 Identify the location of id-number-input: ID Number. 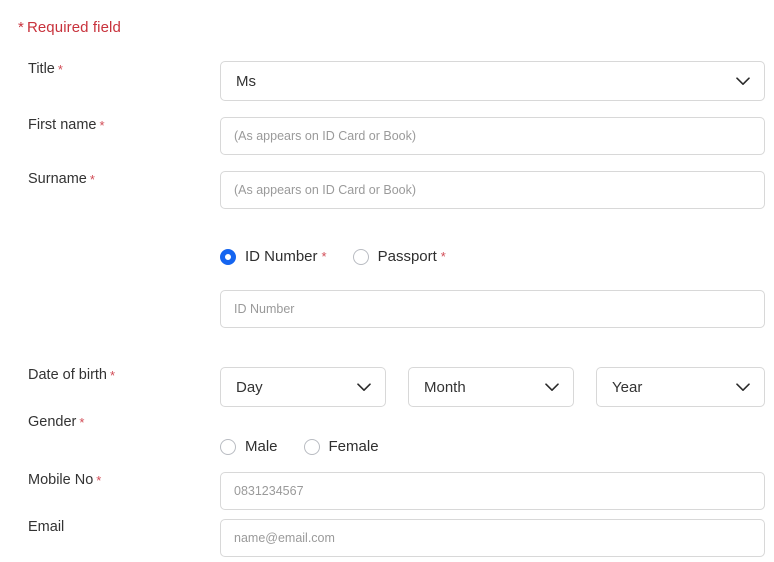
(492, 309).